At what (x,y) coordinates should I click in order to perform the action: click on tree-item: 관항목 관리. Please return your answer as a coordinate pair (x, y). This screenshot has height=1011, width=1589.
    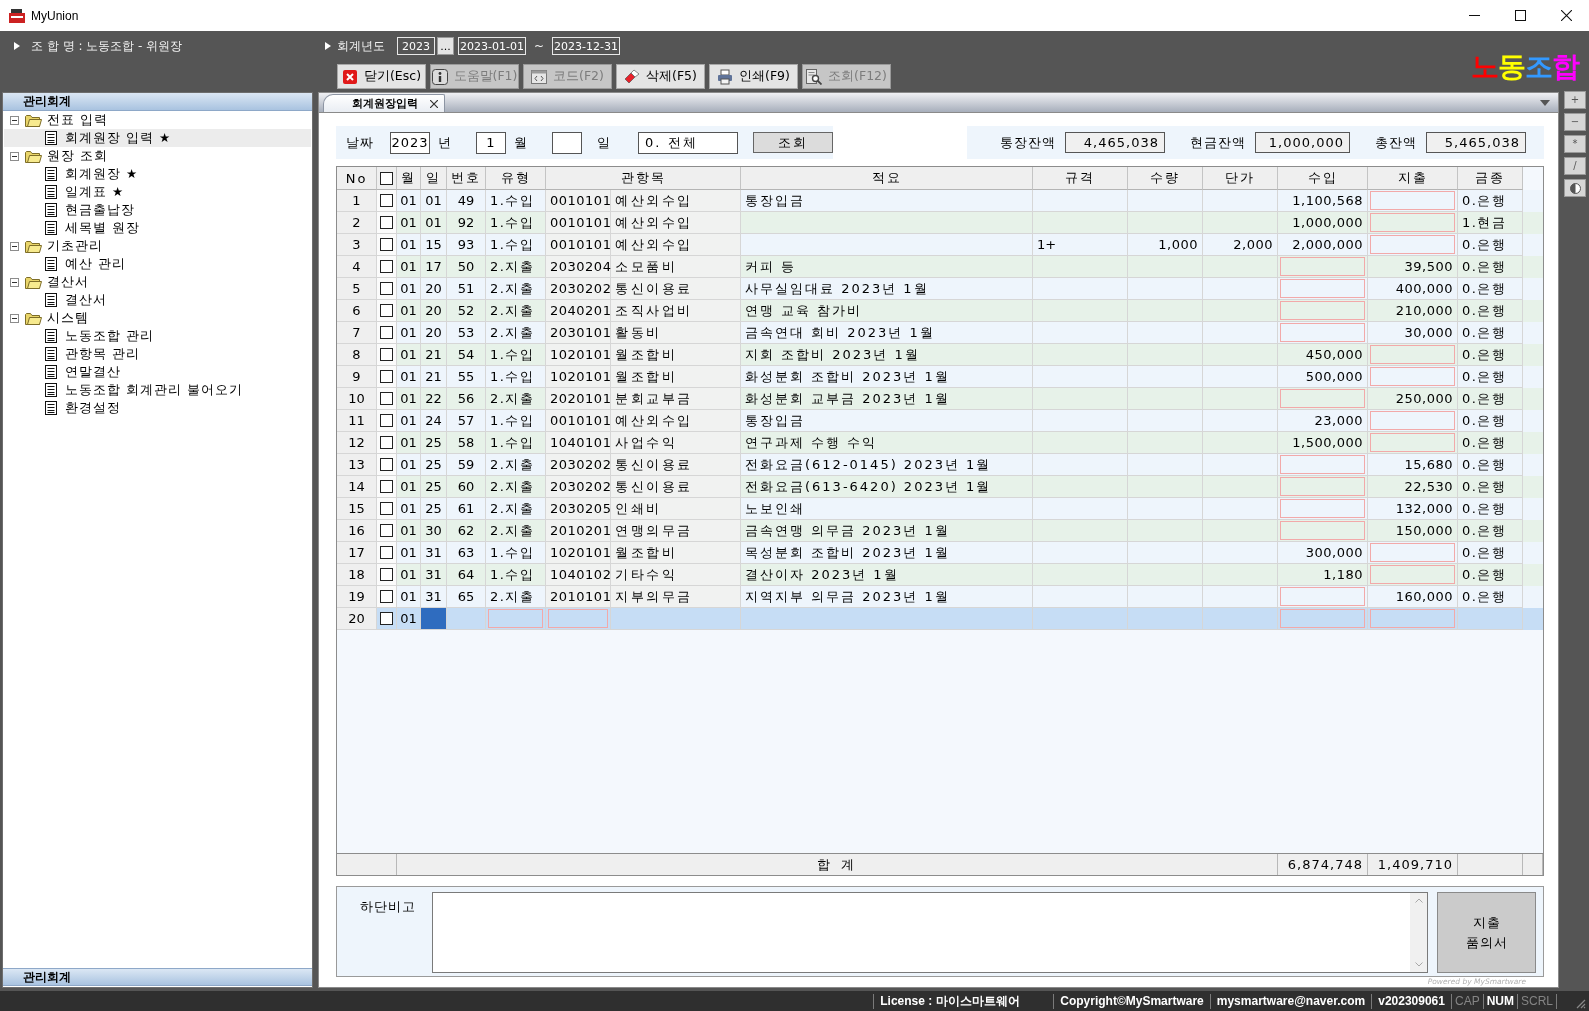
    Looking at the image, I should click on (92, 354).